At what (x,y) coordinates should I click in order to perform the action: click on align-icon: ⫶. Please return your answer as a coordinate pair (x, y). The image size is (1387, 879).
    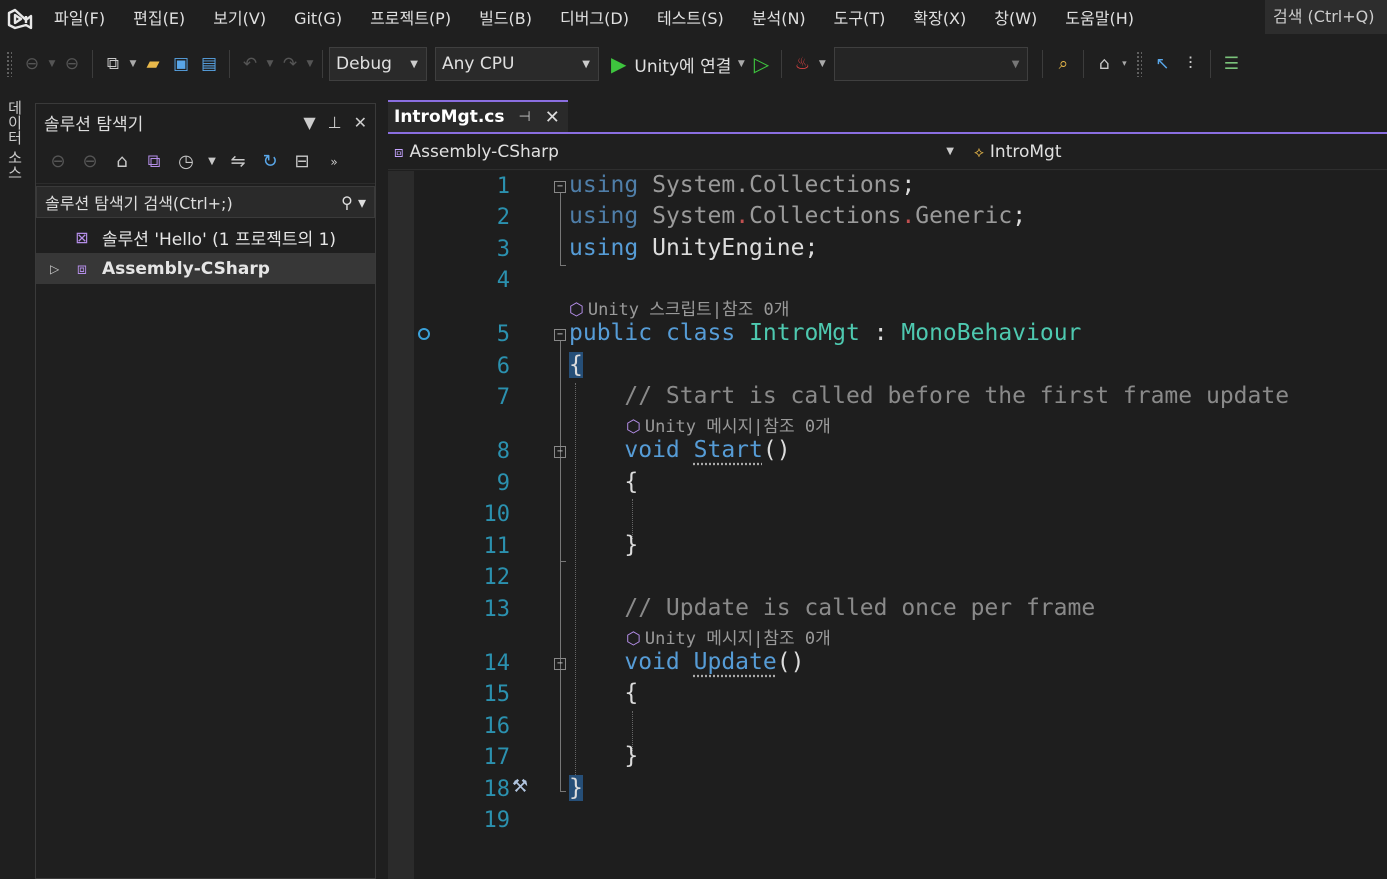
    Looking at the image, I should click on (1190, 64).